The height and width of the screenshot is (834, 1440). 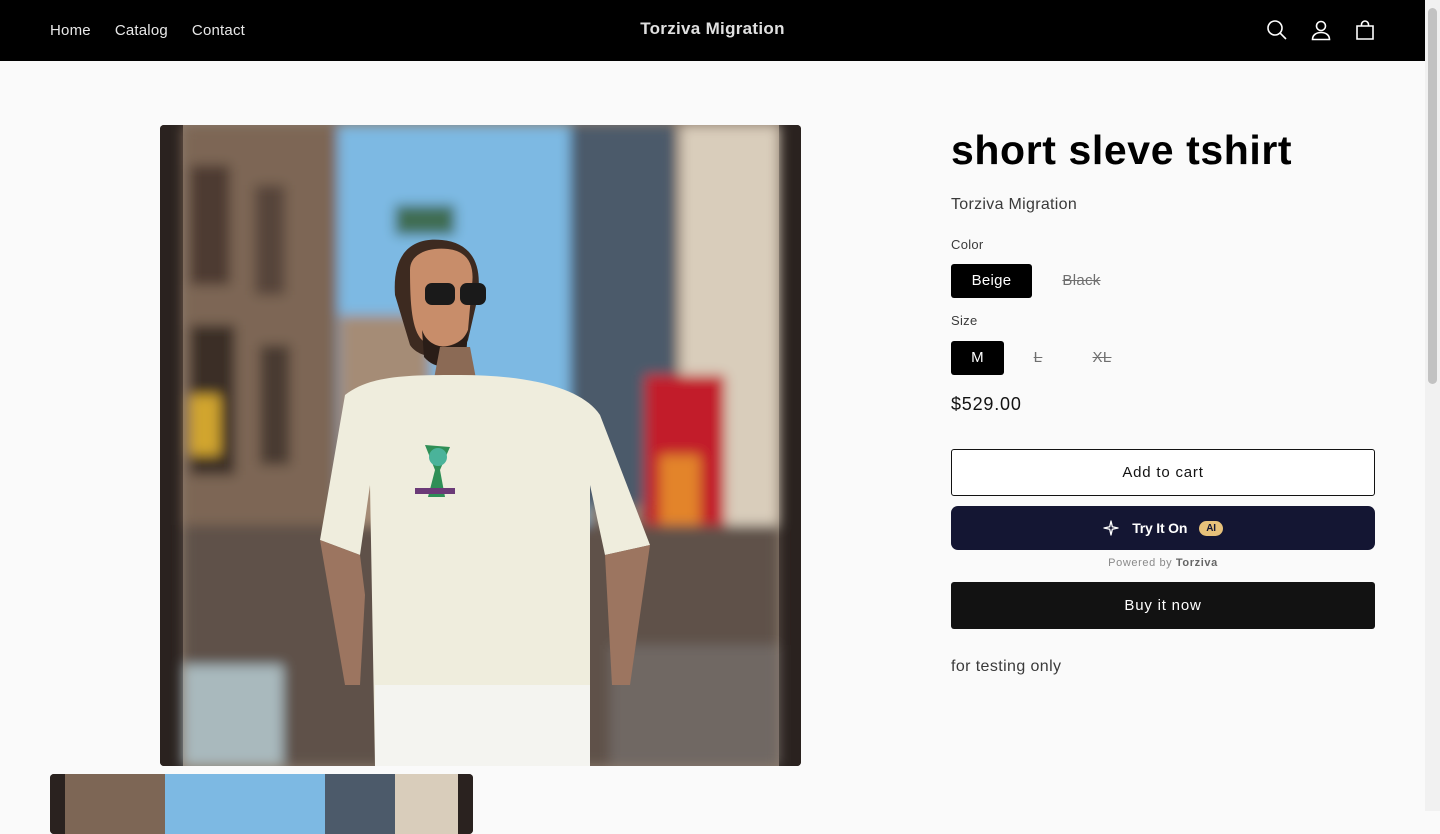 What do you see at coordinates (964, 320) in the screenshot?
I see `size-label: Size` at bounding box center [964, 320].